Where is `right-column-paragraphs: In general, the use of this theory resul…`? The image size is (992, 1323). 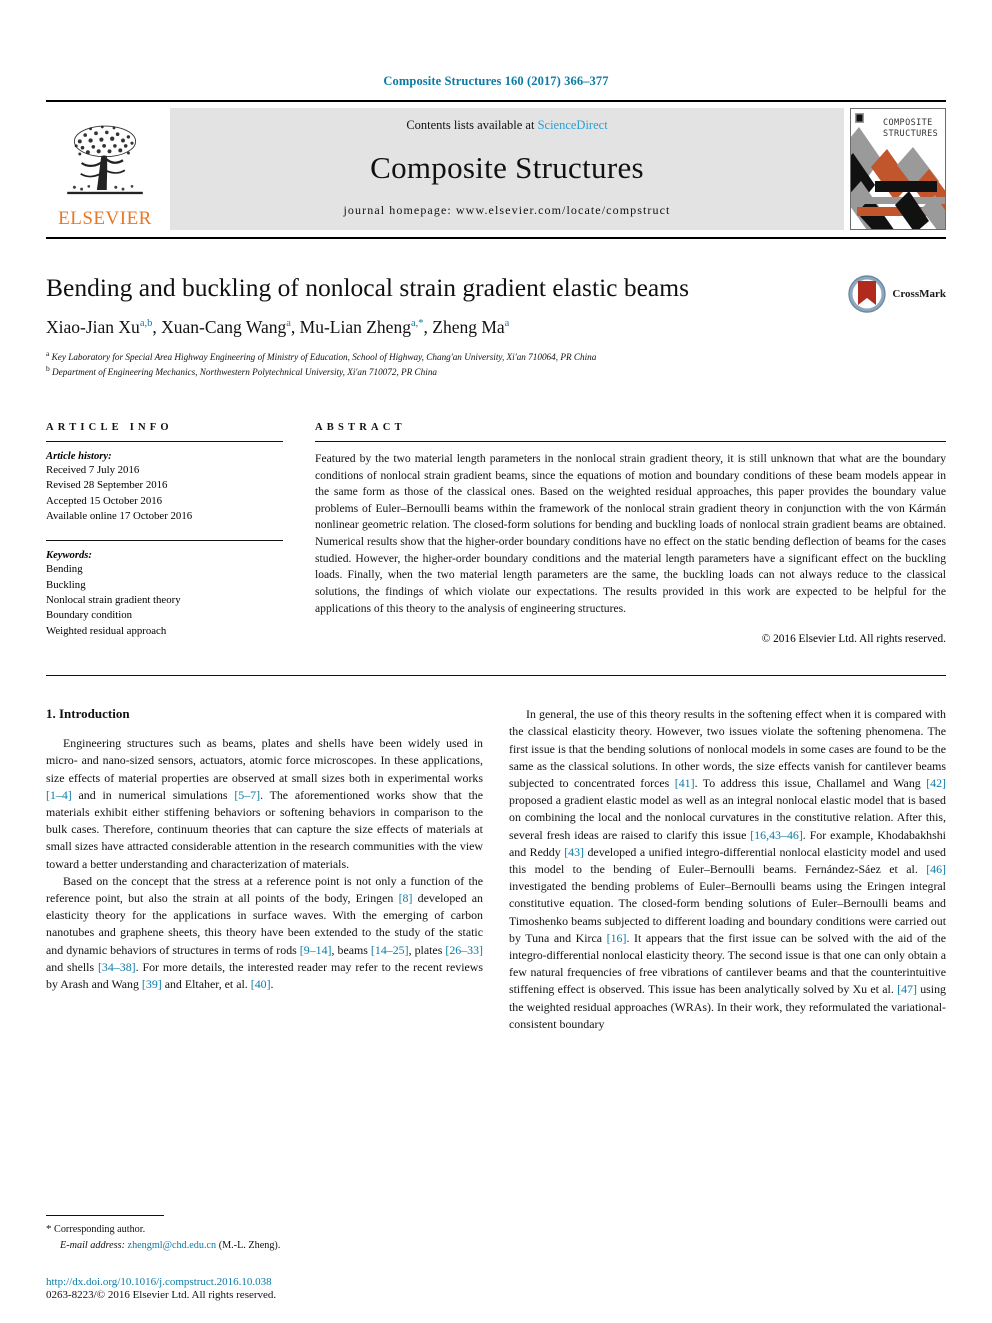 right-column-paragraphs: In general, the use of this theory resul… is located at coordinates (727, 869).